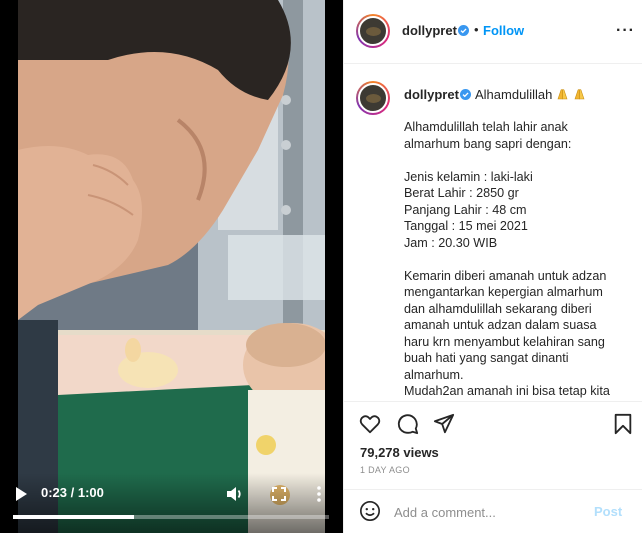 The height and width of the screenshot is (533, 642). What do you see at coordinates (319, 494) in the screenshot?
I see `video-more-icon` at bounding box center [319, 494].